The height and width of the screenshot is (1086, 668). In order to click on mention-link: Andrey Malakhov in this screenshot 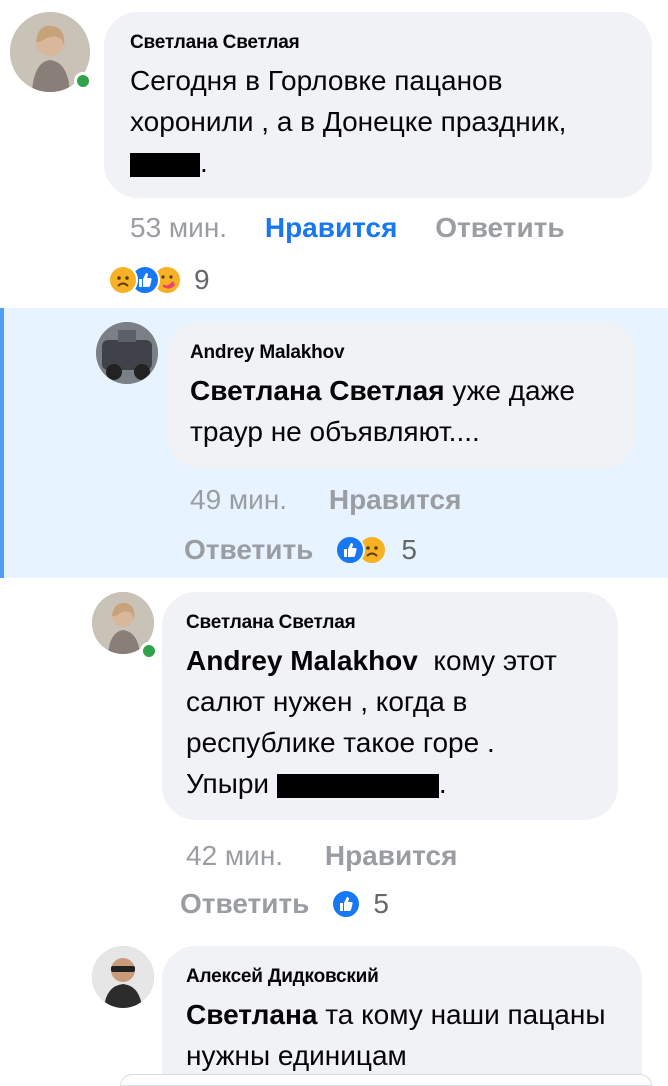, I will do `click(302, 660)`.